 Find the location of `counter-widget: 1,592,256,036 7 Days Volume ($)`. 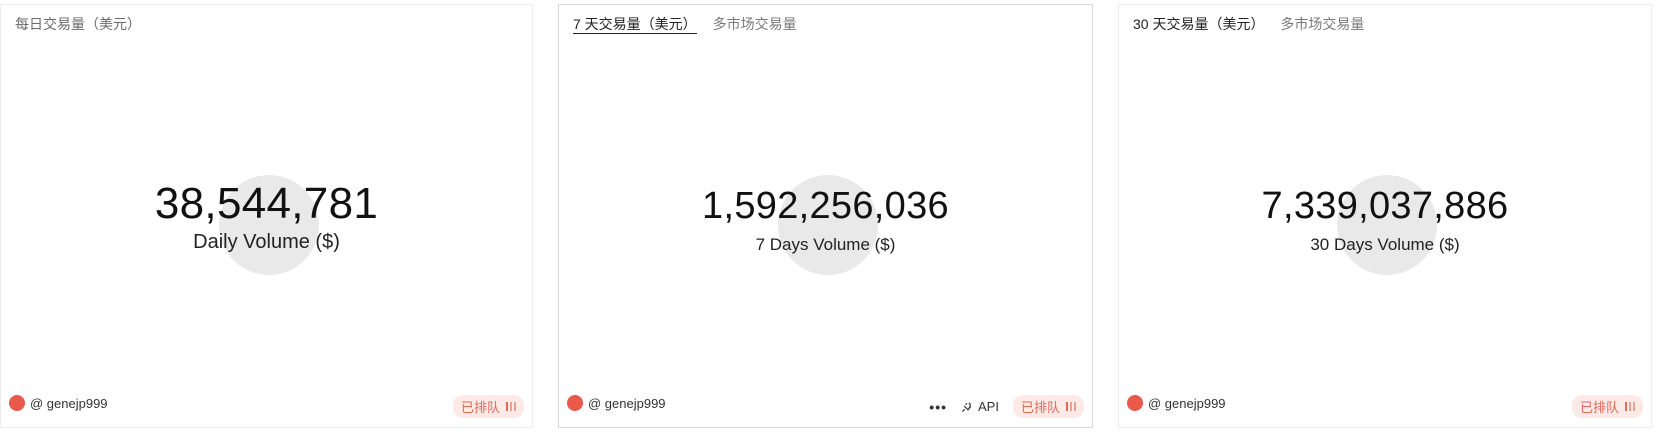

counter-widget: 1,592,256,036 7 Days Volume ($) is located at coordinates (825, 225).